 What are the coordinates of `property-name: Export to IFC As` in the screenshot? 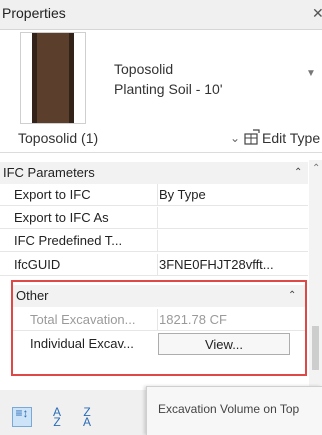 It's located at (61, 217).